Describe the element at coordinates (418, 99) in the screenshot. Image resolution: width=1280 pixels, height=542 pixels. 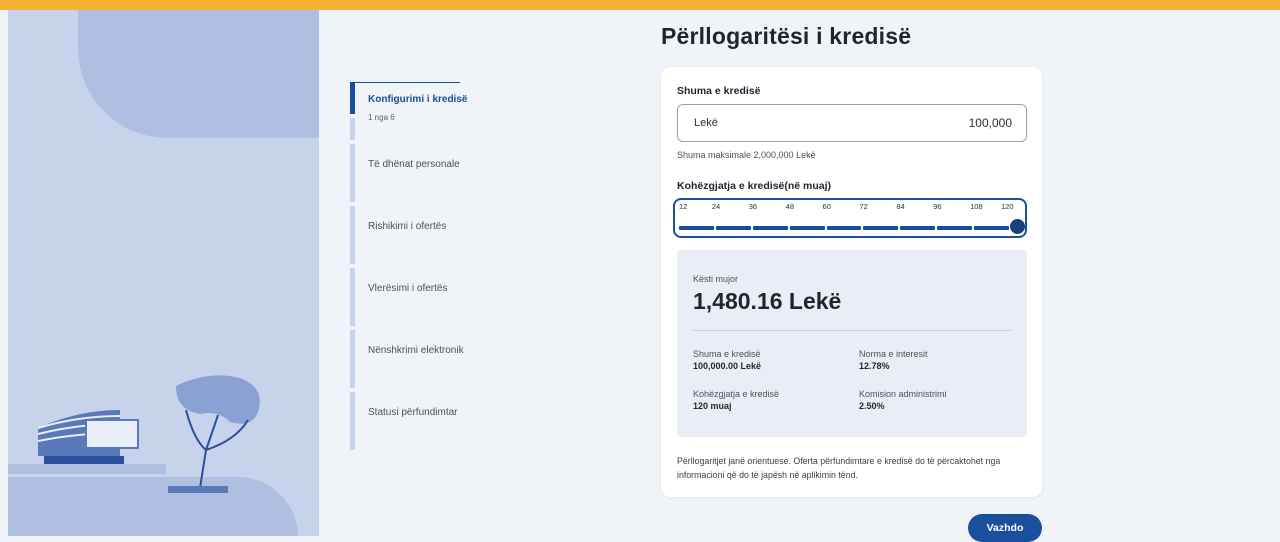
I see `step-label: Konfigurimi i kredisë` at that location.